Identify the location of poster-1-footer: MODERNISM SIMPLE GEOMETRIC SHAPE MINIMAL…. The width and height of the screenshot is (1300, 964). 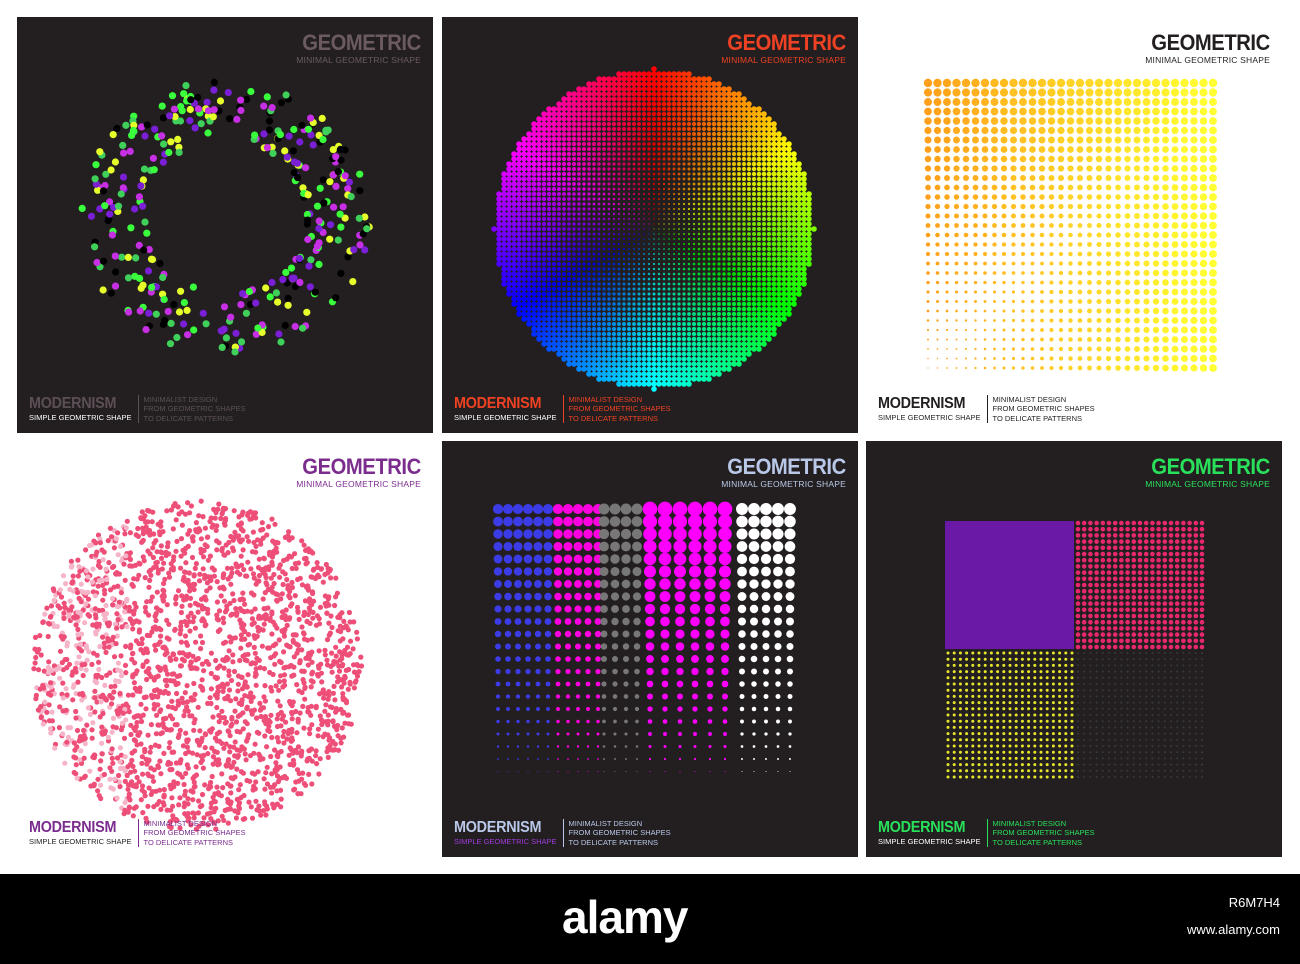
(137, 408).